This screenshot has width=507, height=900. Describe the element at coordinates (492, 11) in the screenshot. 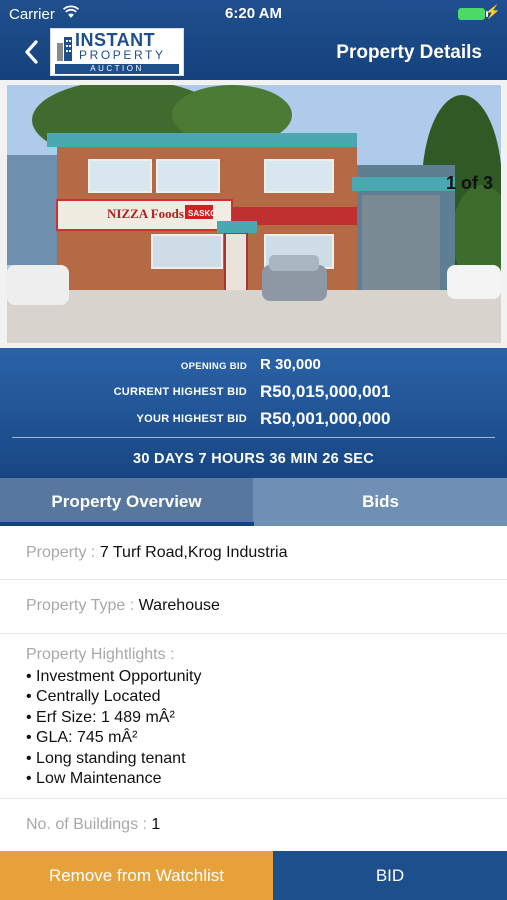

I see `charging-bolt-icon: ⚡` at that location.